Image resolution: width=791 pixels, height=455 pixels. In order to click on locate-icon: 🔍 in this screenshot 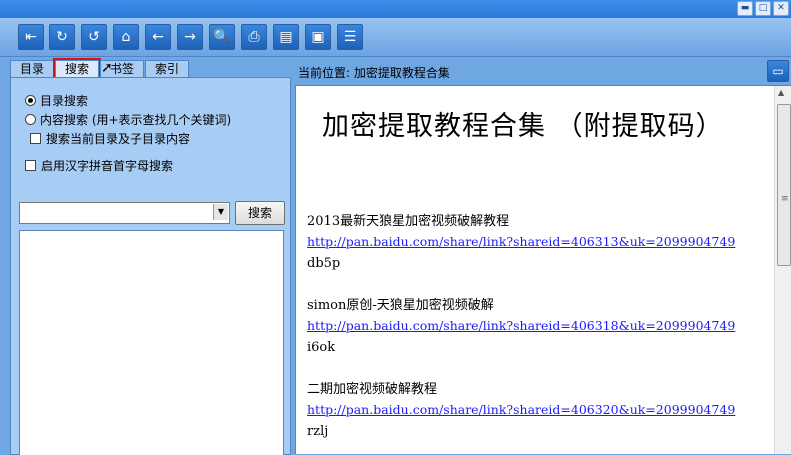, I will do `click(222, 37)`.